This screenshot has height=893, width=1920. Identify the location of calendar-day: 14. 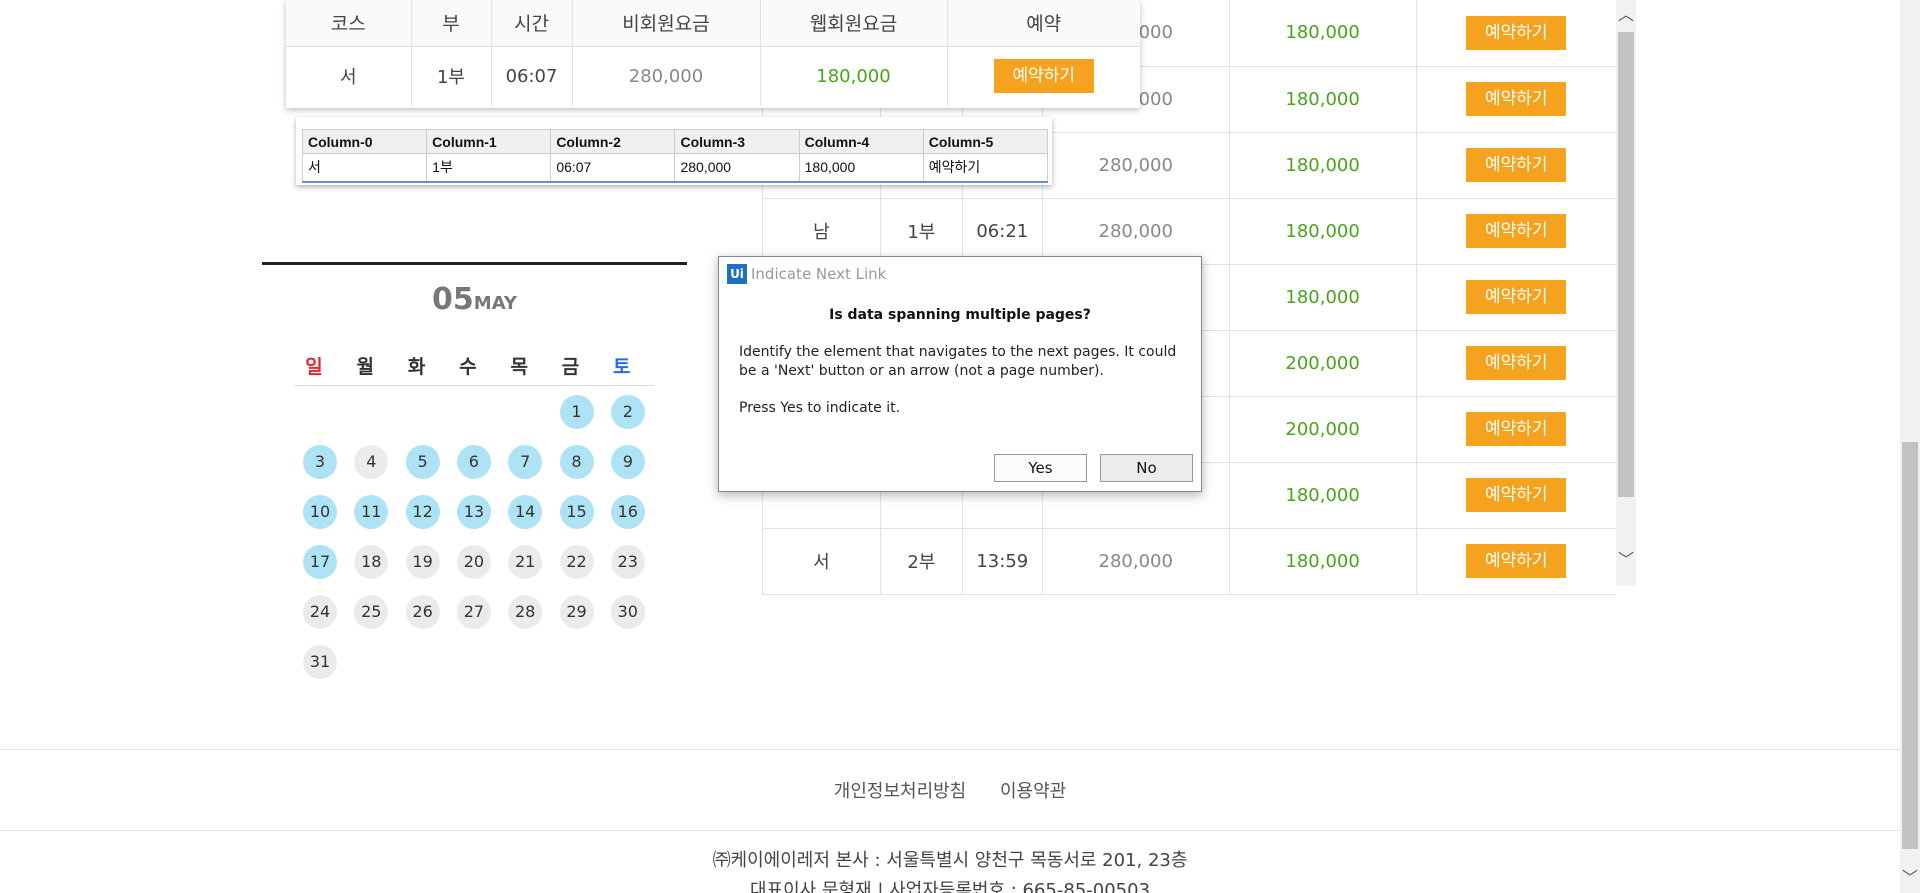
(525, 512).